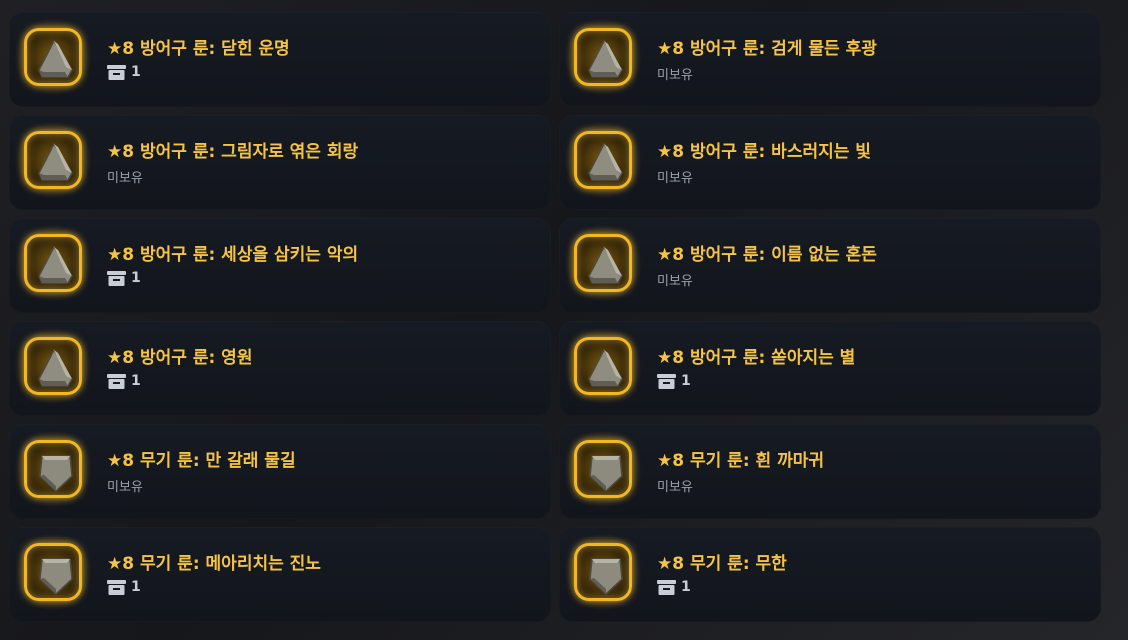 Image resolution: width=1128 pixels, height=640 pixels. What do you see at coordinates (180, 358) in the screenshot?
I see `rune-title: ★8 방어구 룬: 영원` at bounding box center [180, 358].